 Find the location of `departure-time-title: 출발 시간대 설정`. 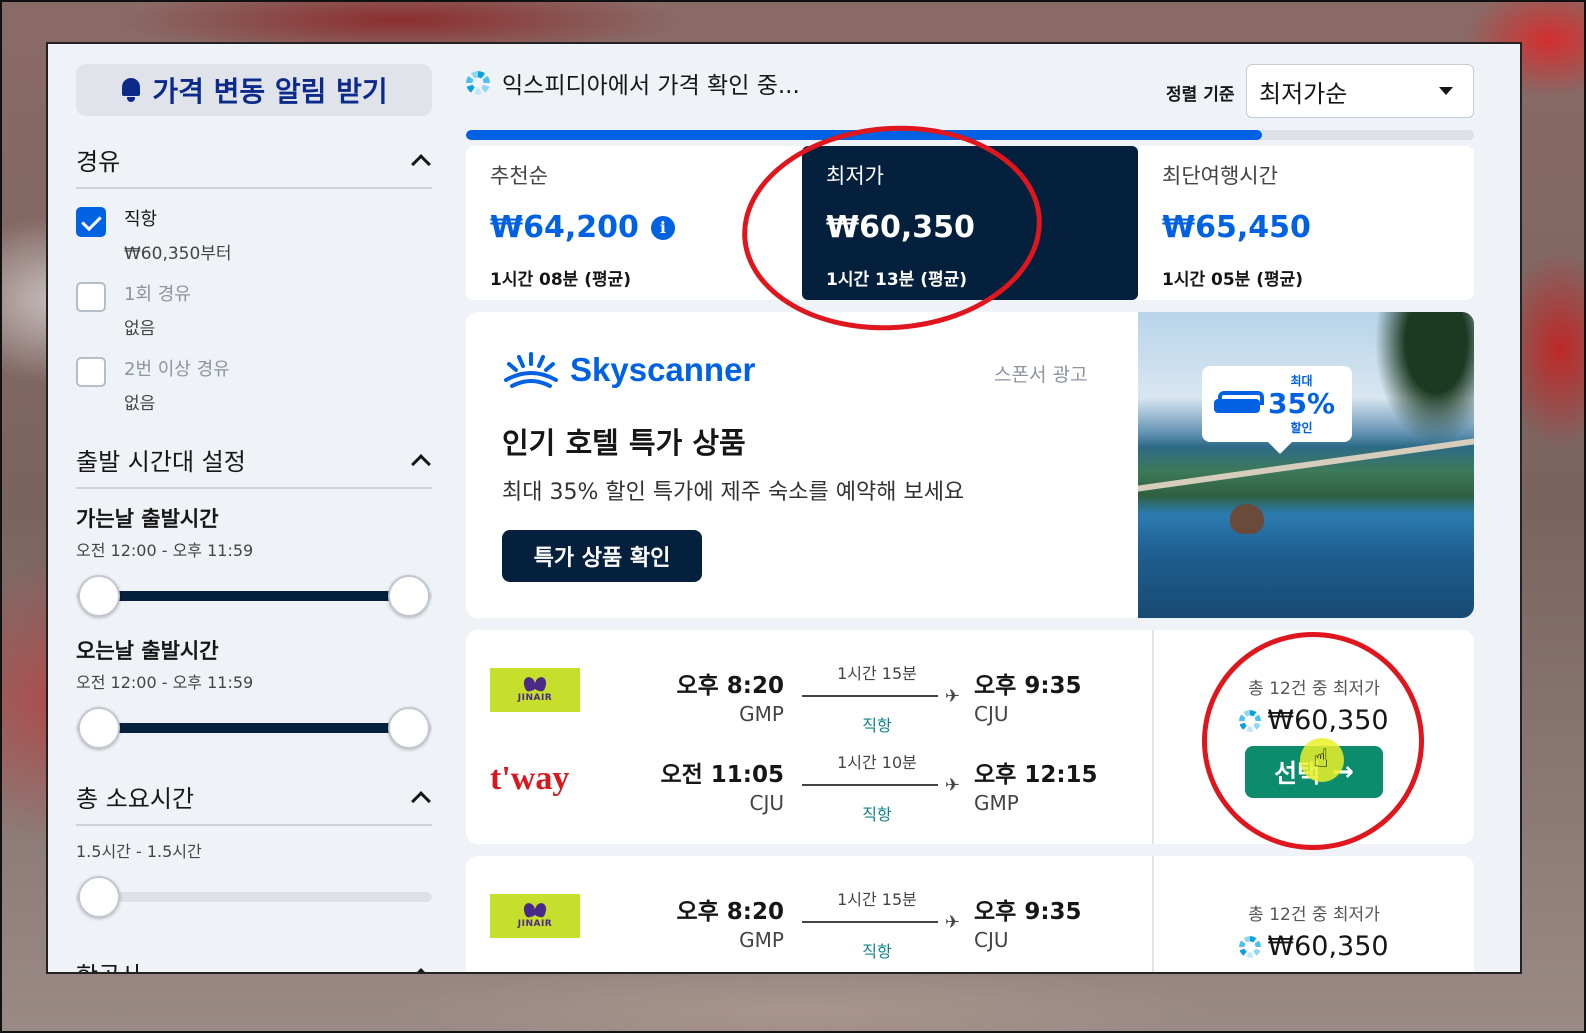

departure-time-title: 출발 시간대 설정 is located at coordinates (161, 462).